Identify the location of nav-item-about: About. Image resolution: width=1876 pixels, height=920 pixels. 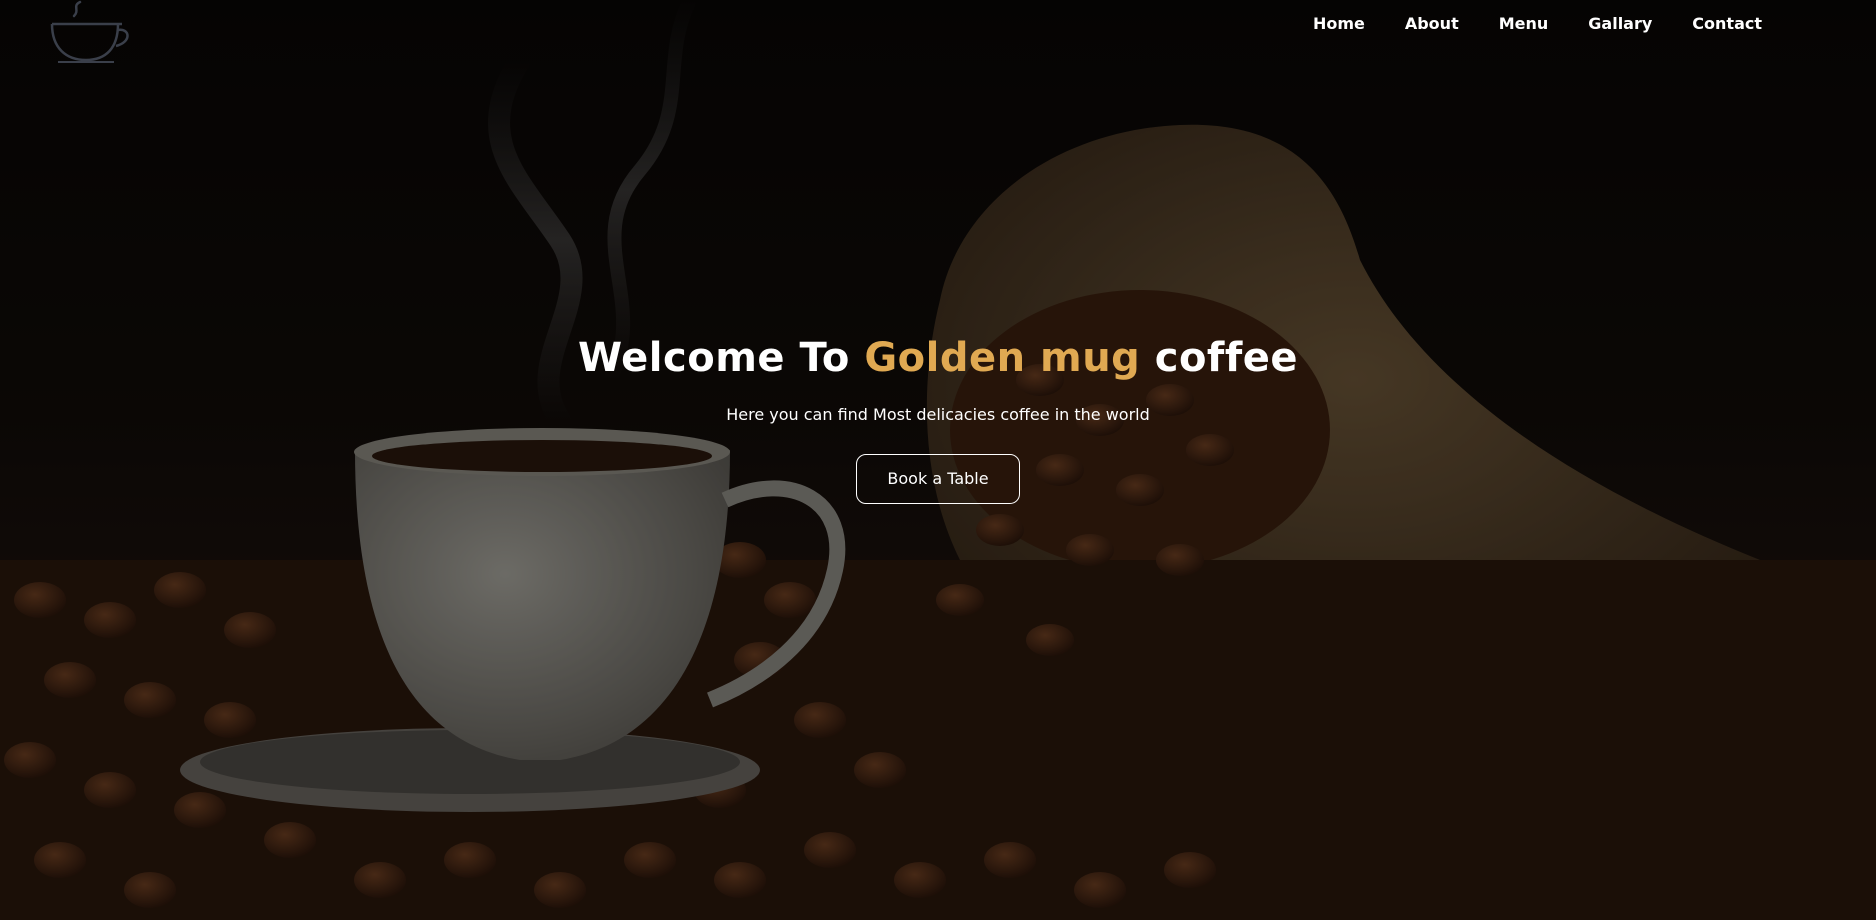
(1432, 24).